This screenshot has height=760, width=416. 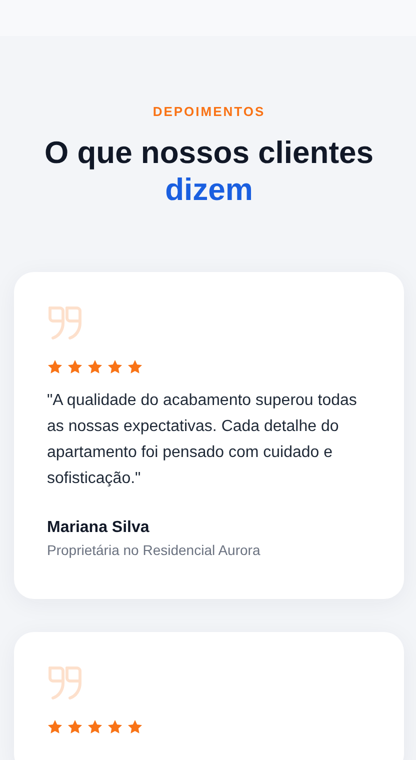 What do you see at coordinates (98, 528) in the screenshot?
I see `author-name: Mariana Silva` at bounding box center [98, 528].